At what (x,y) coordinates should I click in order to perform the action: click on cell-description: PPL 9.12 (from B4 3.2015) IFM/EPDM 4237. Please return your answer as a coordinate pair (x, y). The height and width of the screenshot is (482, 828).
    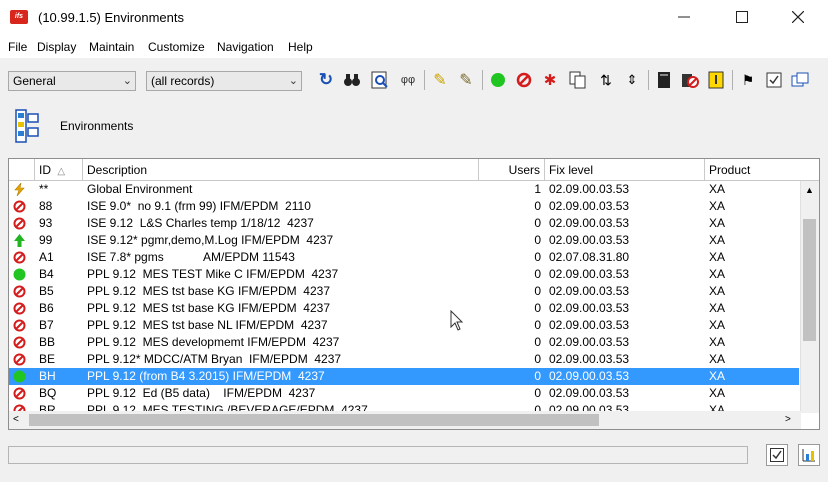
    Looking at the image, I should click on (206, 376).